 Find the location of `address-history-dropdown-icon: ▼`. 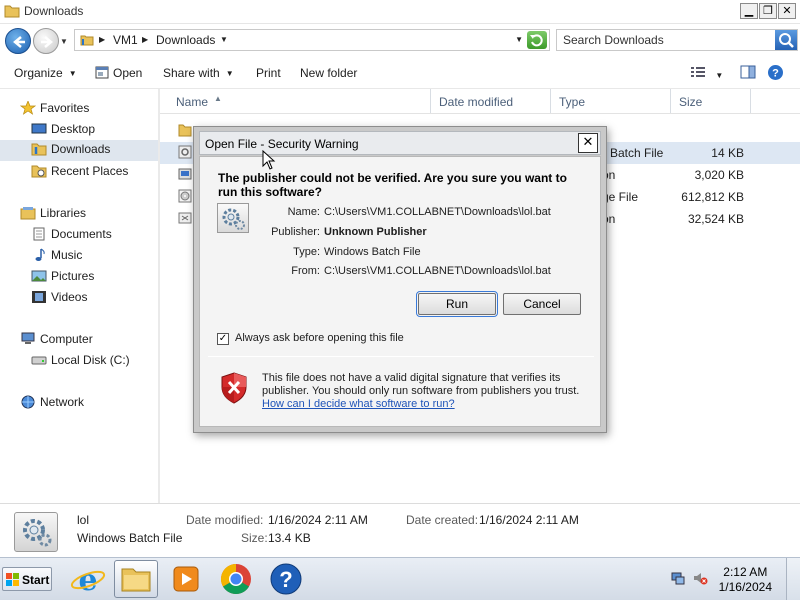

address-history-dropdown-icon: ▼ is located at coordinates (519, 39).